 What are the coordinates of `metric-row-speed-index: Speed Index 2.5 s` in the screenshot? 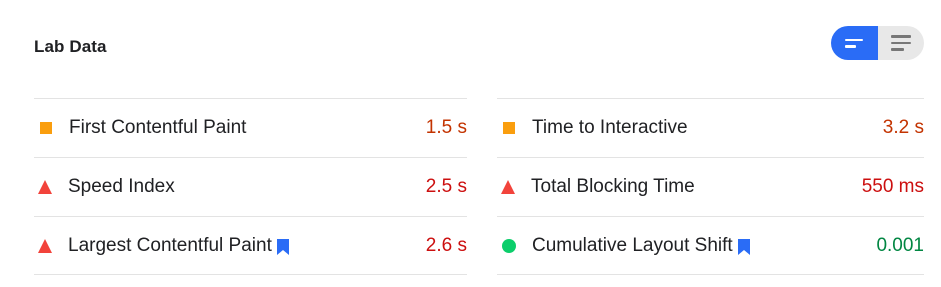 It's located at (250, 186).